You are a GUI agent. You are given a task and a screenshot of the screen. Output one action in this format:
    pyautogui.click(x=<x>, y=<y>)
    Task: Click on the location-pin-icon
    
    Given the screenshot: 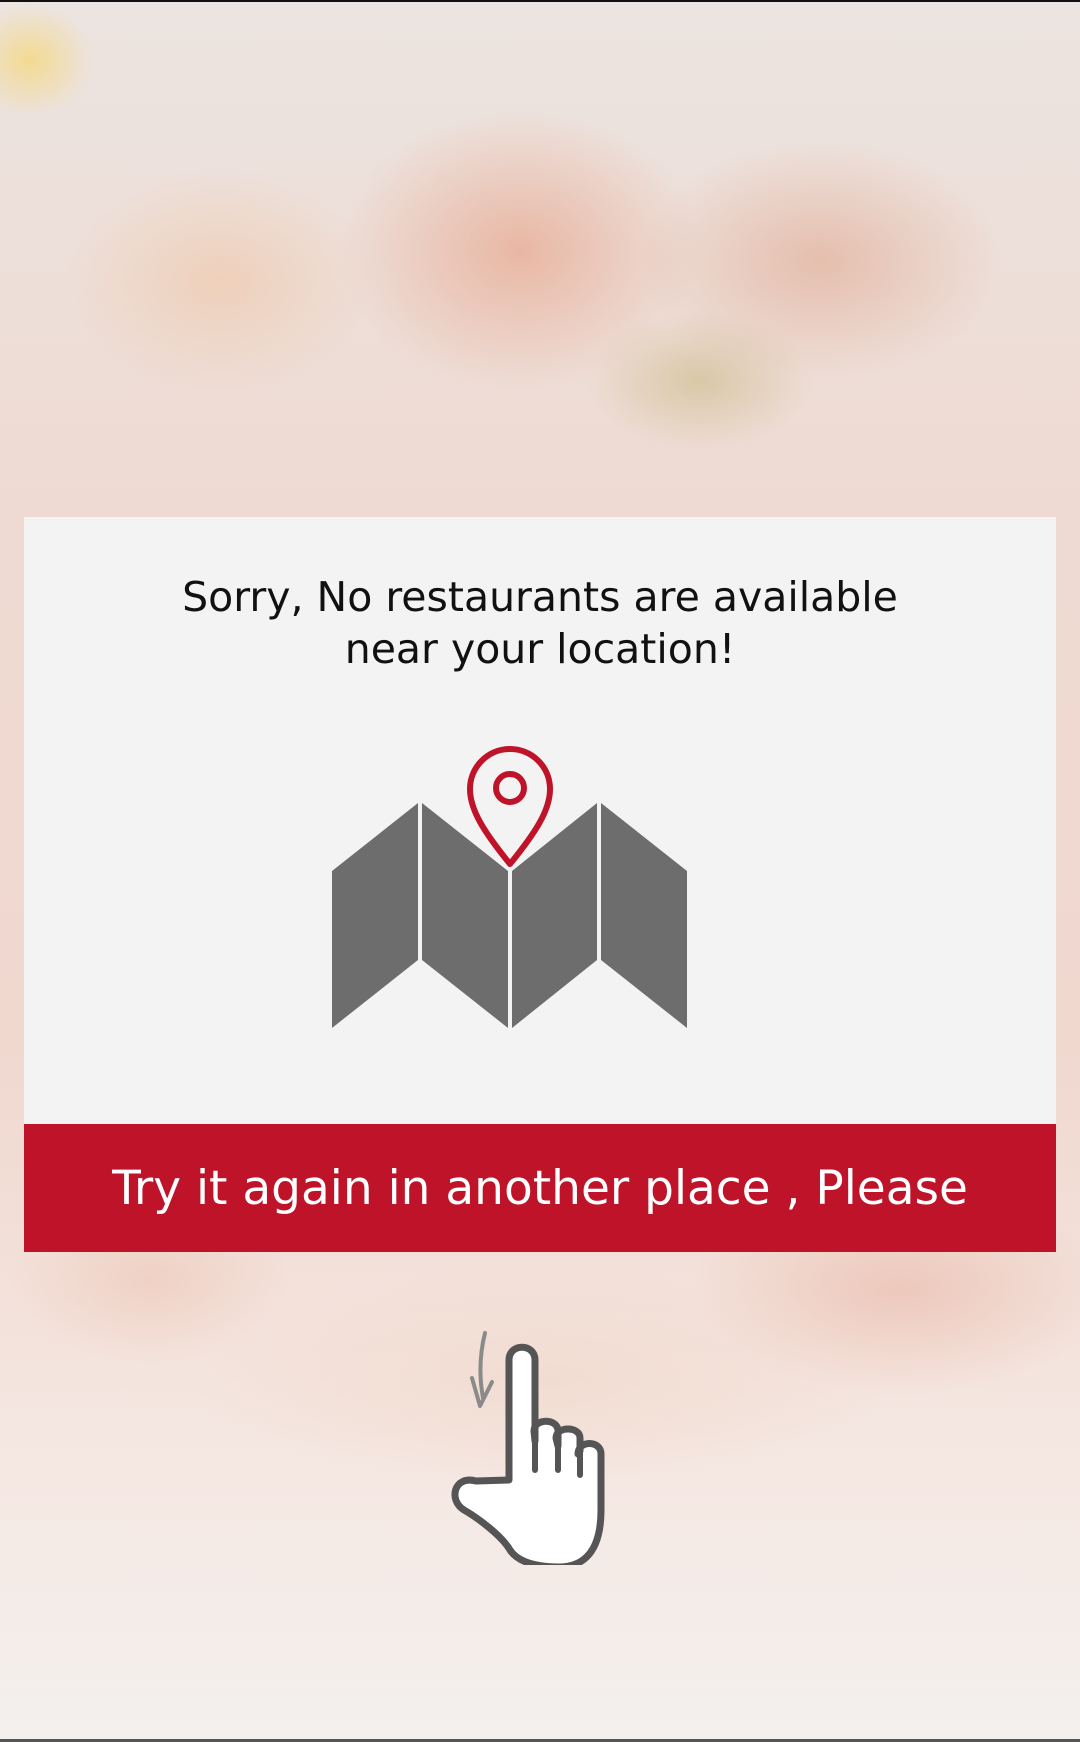 What is the action you would take?
    pyautogui.click(x=510, y=806)
    